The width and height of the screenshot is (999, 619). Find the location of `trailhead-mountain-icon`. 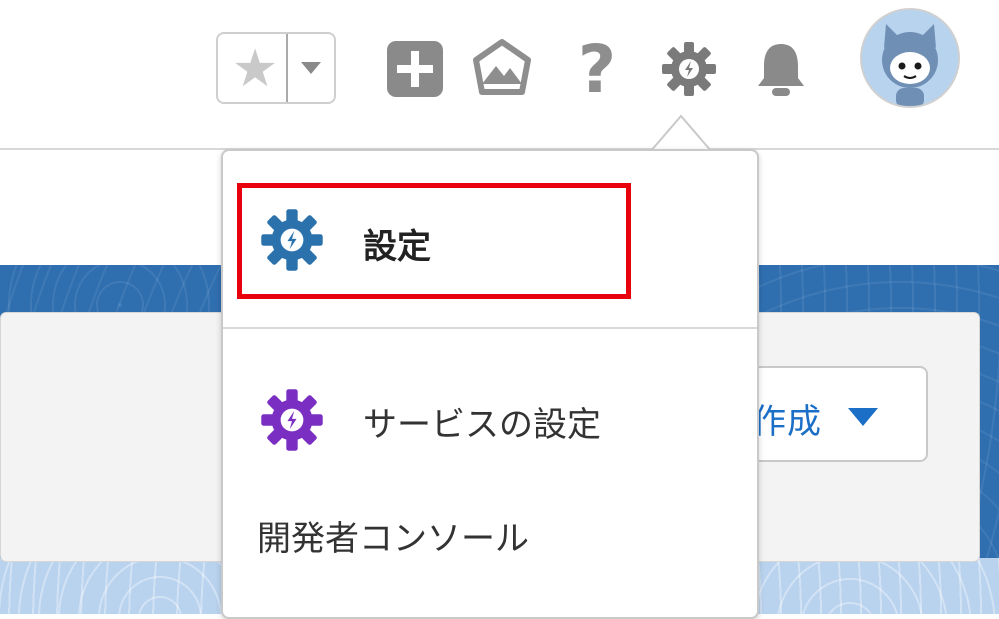

trailhead-mountain-icon is located at coordinates (502, 67).